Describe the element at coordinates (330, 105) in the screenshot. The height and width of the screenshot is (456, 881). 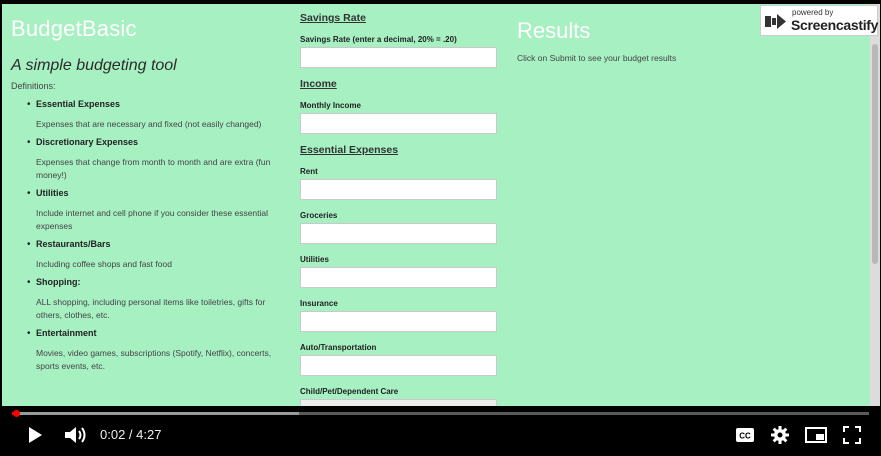
I see `monthly-income-label: Monthly Income` at that location.